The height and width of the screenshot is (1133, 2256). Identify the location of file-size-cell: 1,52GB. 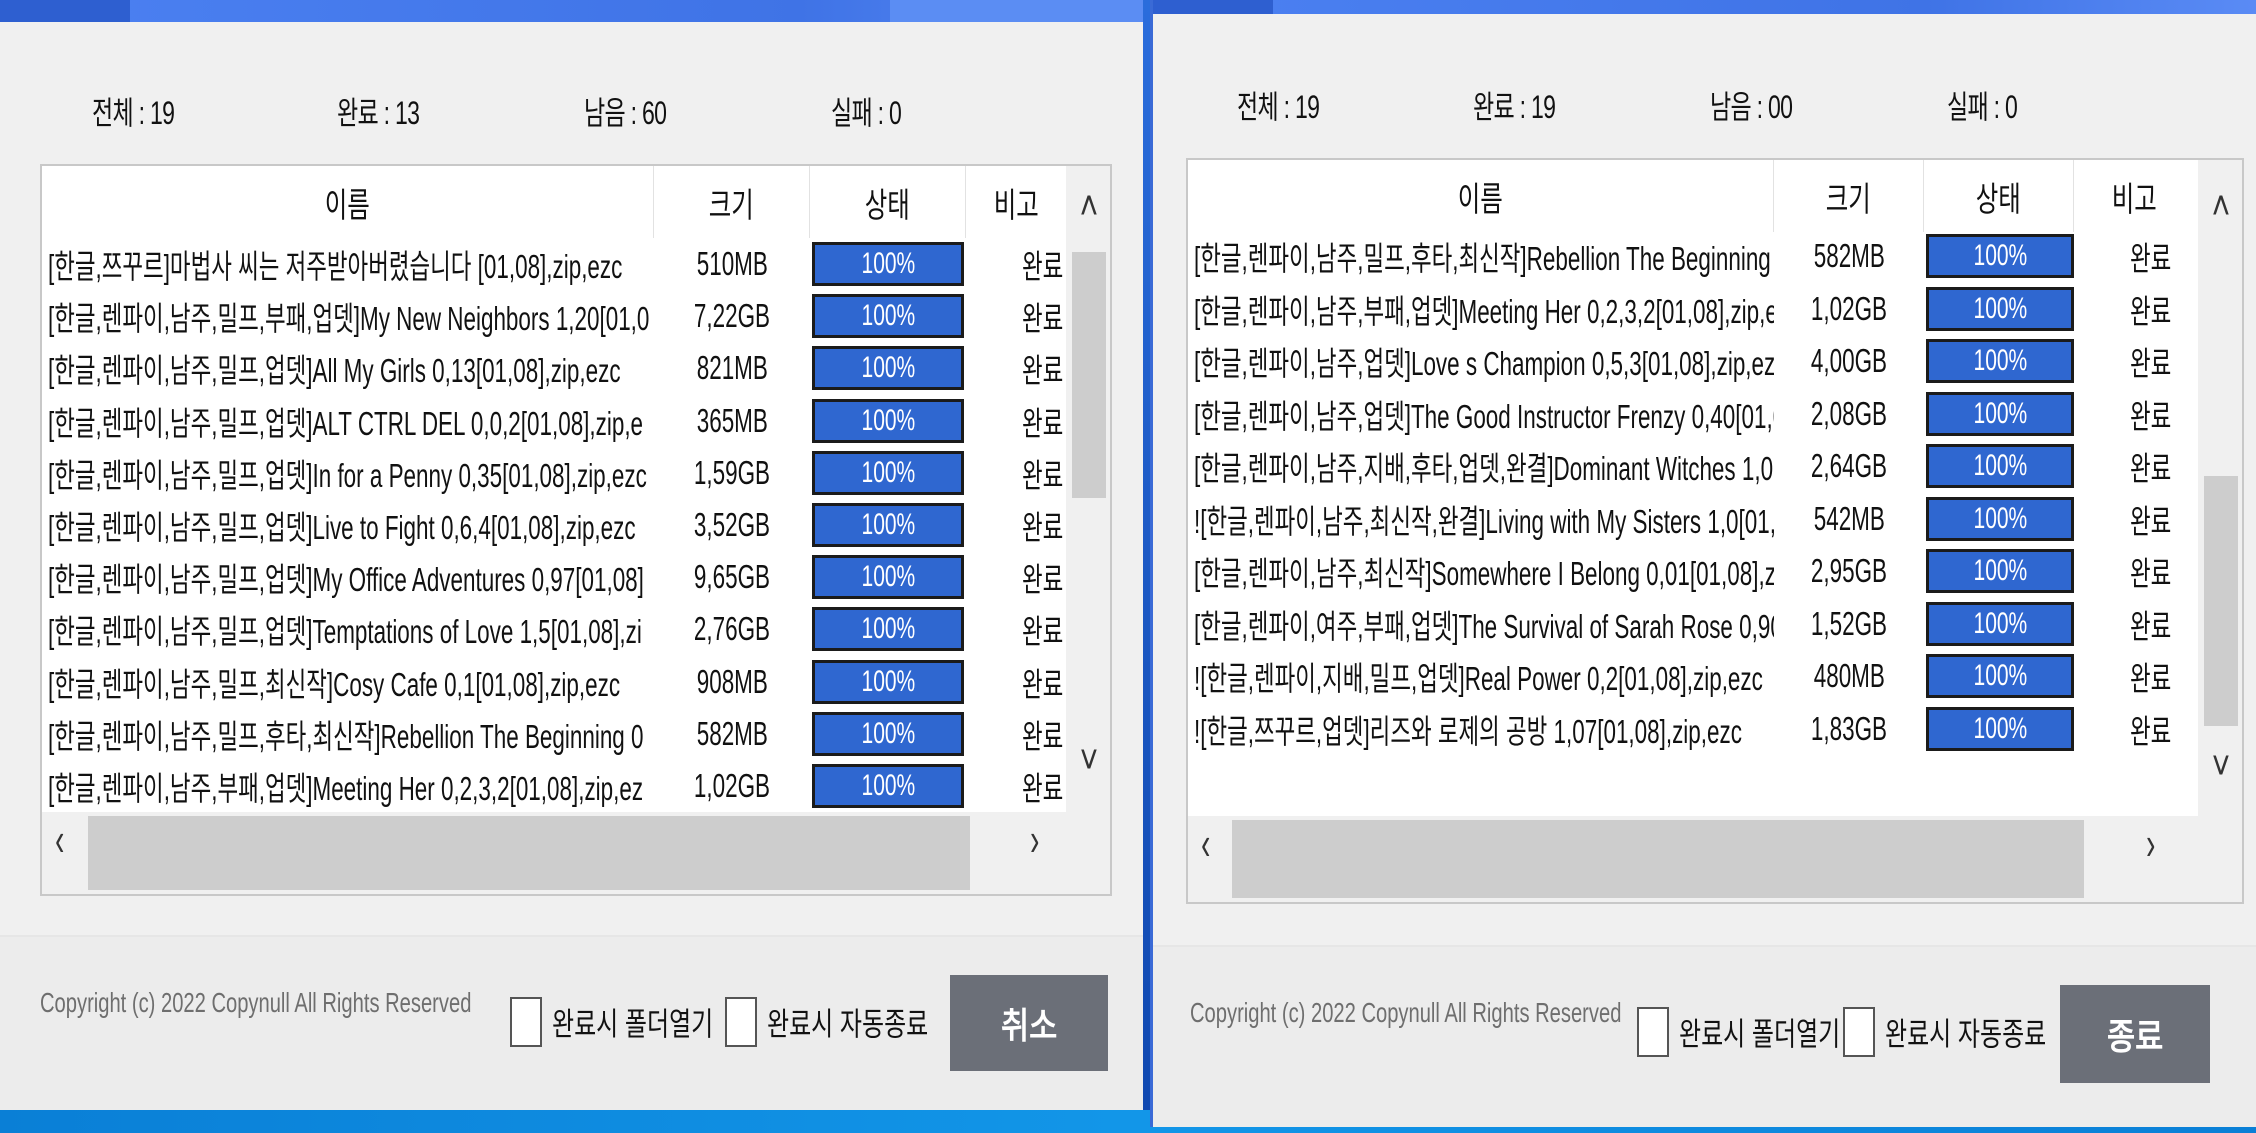
(1849, 623).